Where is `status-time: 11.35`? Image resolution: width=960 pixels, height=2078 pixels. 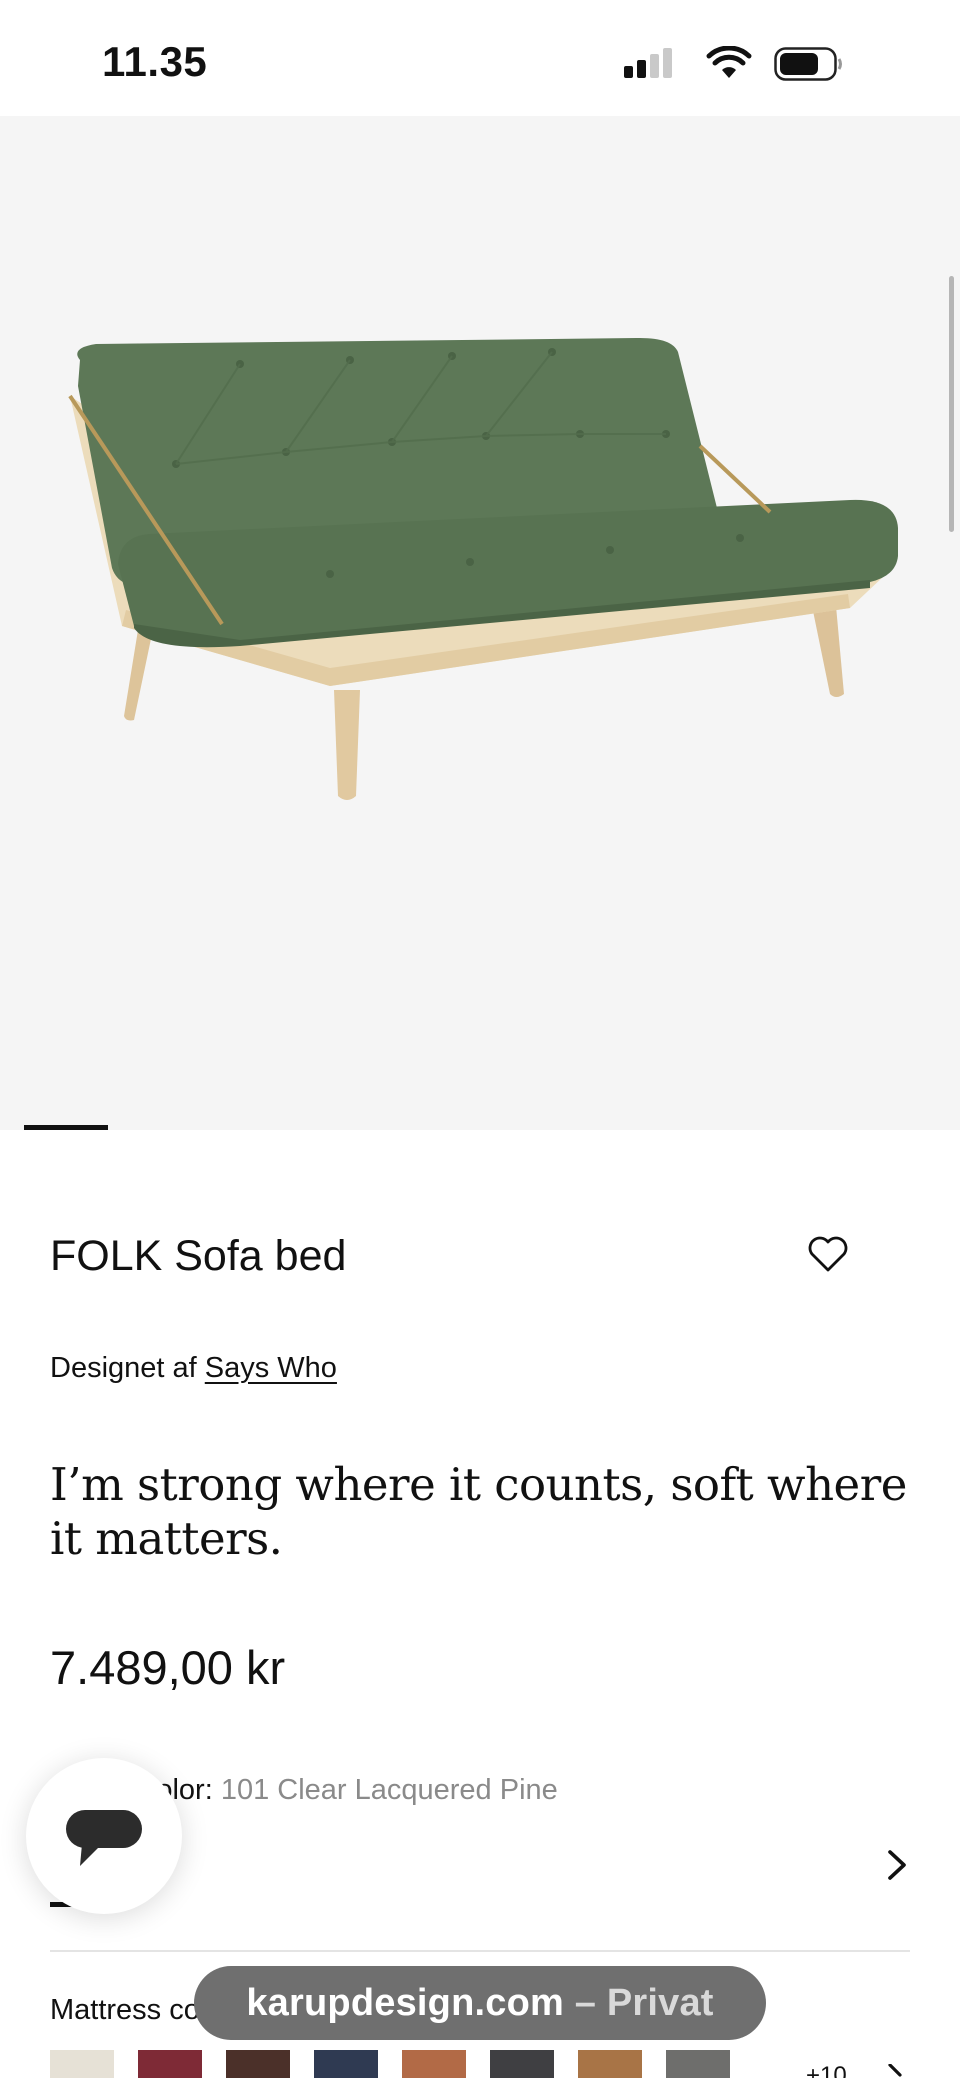
status-time: 11.35 is located at coordinates (155, 61).